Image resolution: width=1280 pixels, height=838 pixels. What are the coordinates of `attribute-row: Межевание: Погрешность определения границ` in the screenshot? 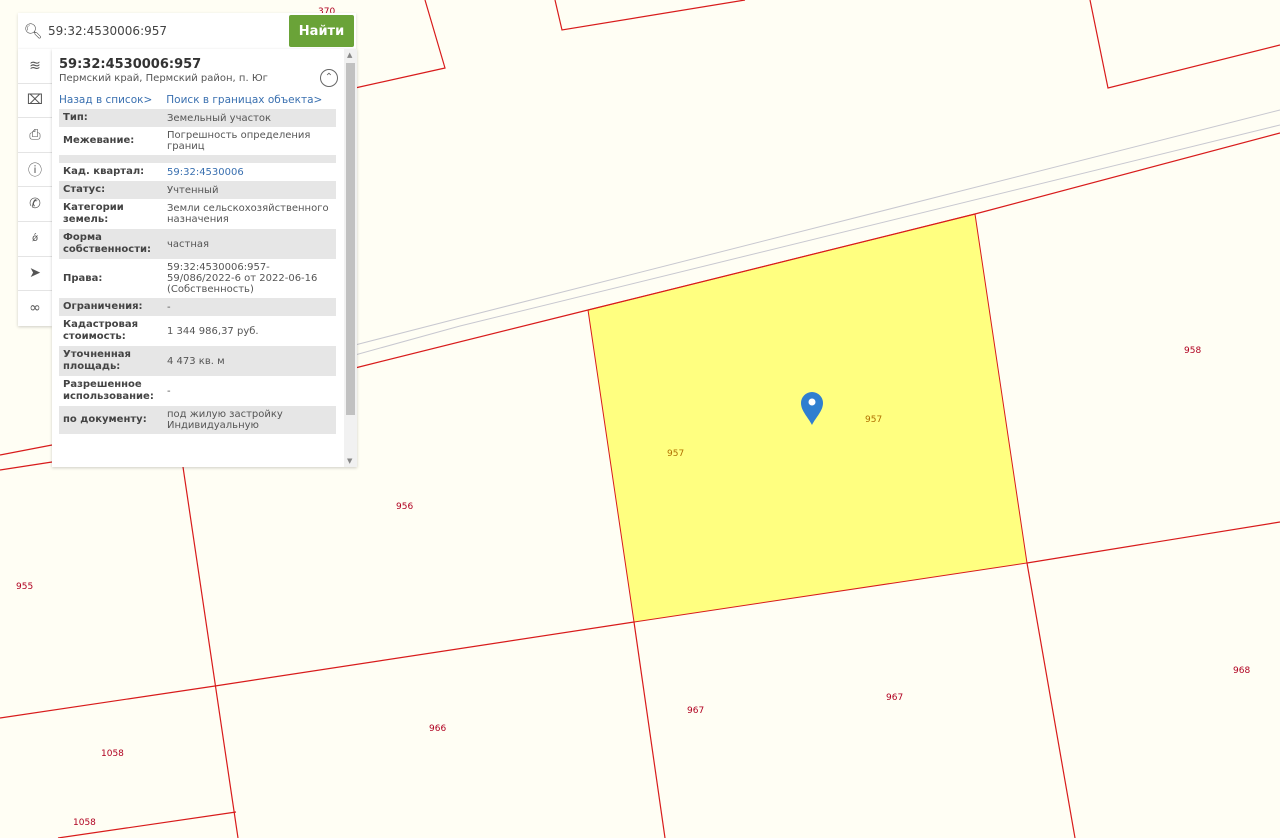 It's located at (197, 141).